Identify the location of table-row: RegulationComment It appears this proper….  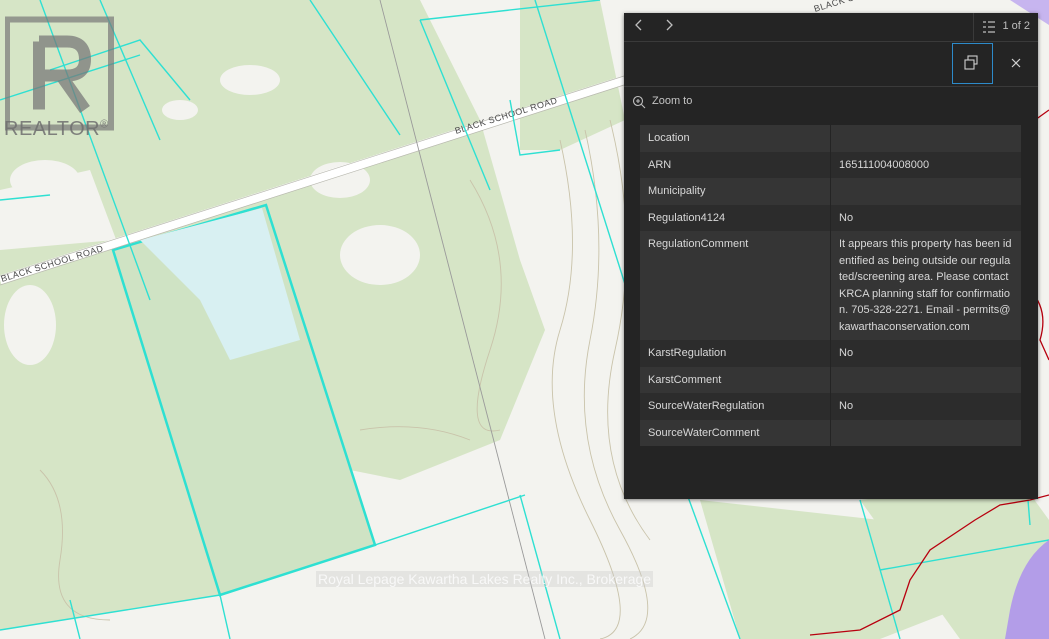
(830, 285).